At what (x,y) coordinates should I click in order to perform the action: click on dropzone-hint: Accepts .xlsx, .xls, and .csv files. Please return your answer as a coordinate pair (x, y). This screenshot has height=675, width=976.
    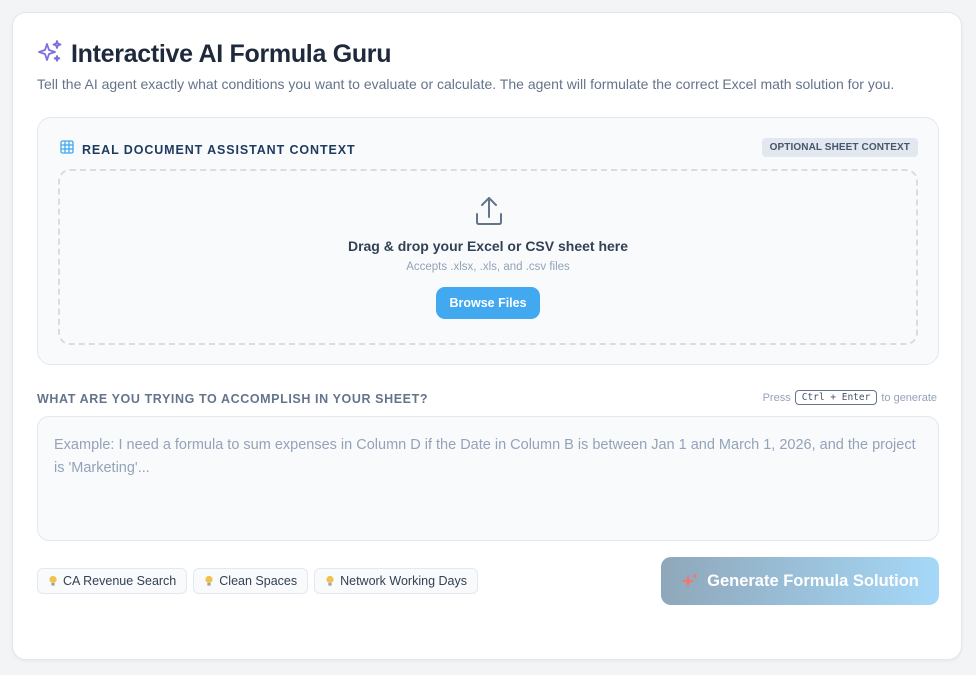
    Looking at the image, I should click on (488, 267).